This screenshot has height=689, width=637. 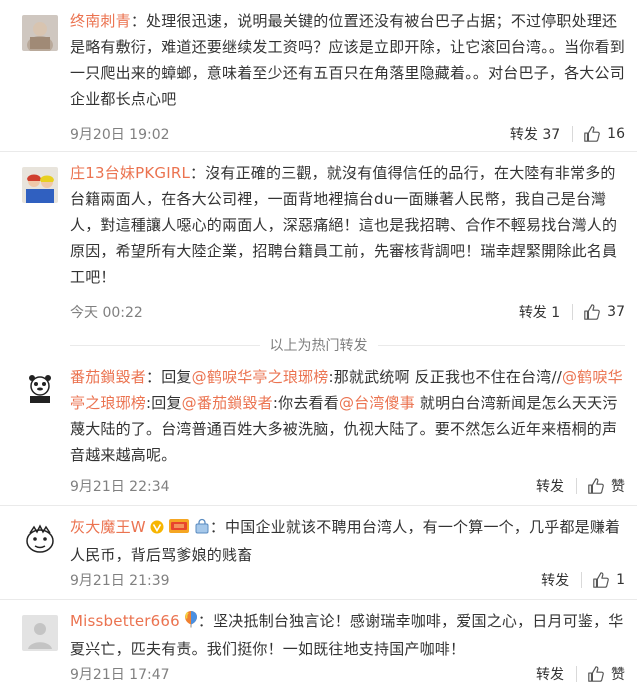 I want to click on like-button: 1, so click(x=608, y=580).